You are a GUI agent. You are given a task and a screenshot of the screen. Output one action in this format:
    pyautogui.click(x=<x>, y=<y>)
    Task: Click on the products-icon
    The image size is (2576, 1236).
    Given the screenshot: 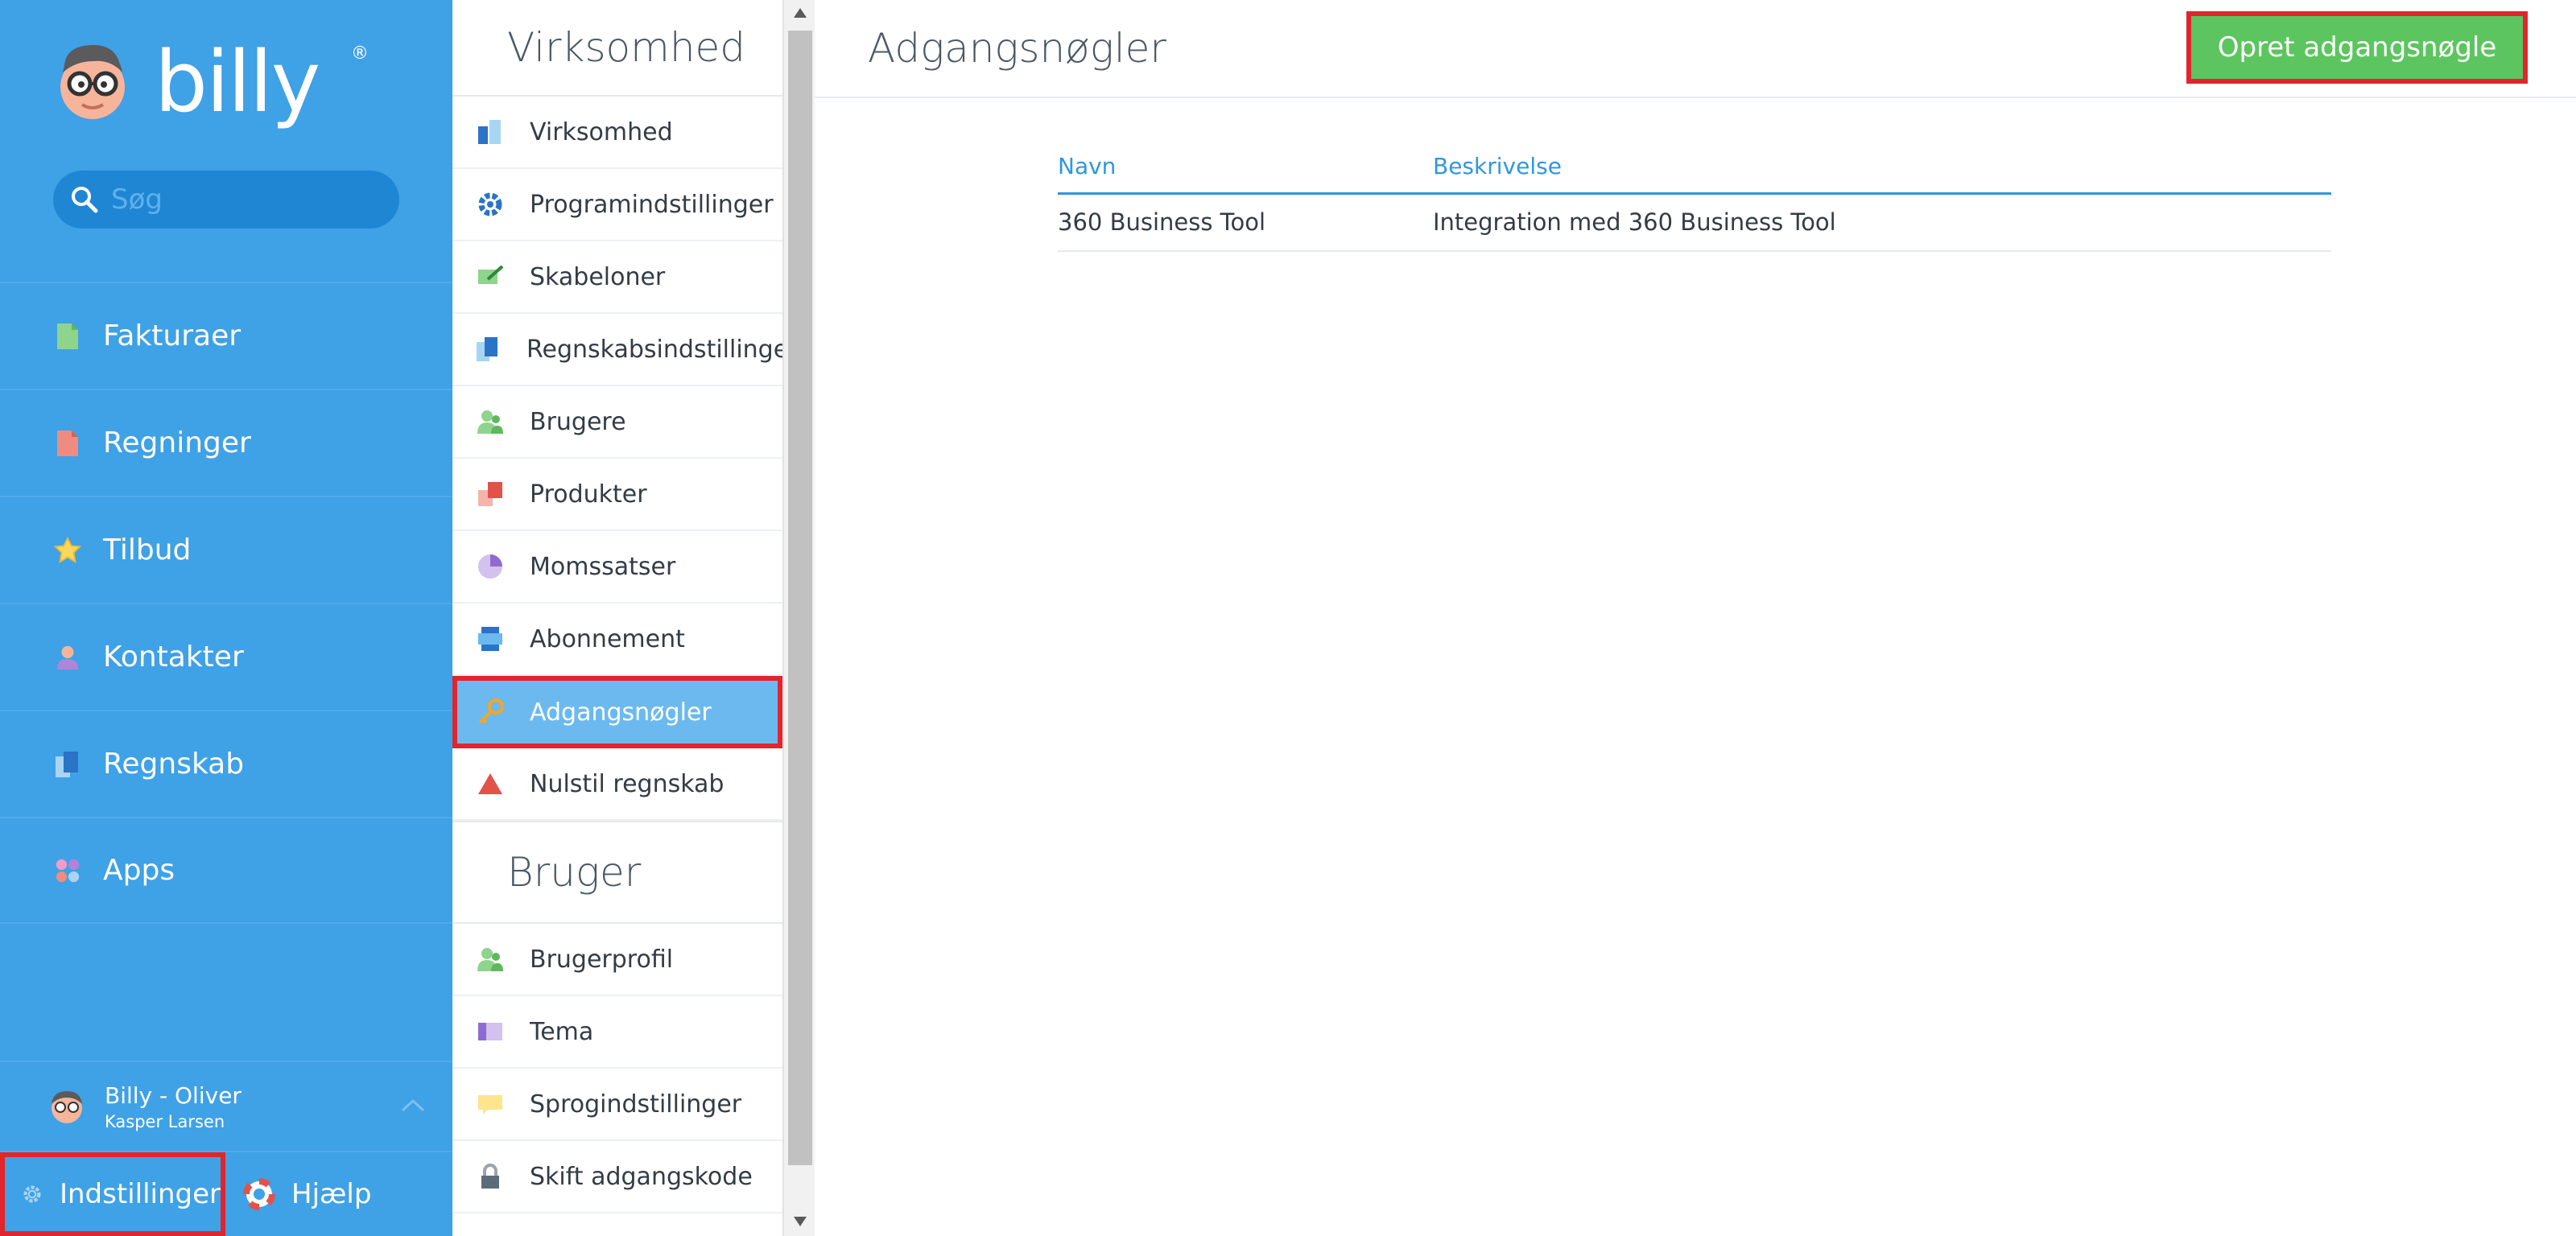 What is the action you would take?
    pyautogui.click(x=490, y=494)
    